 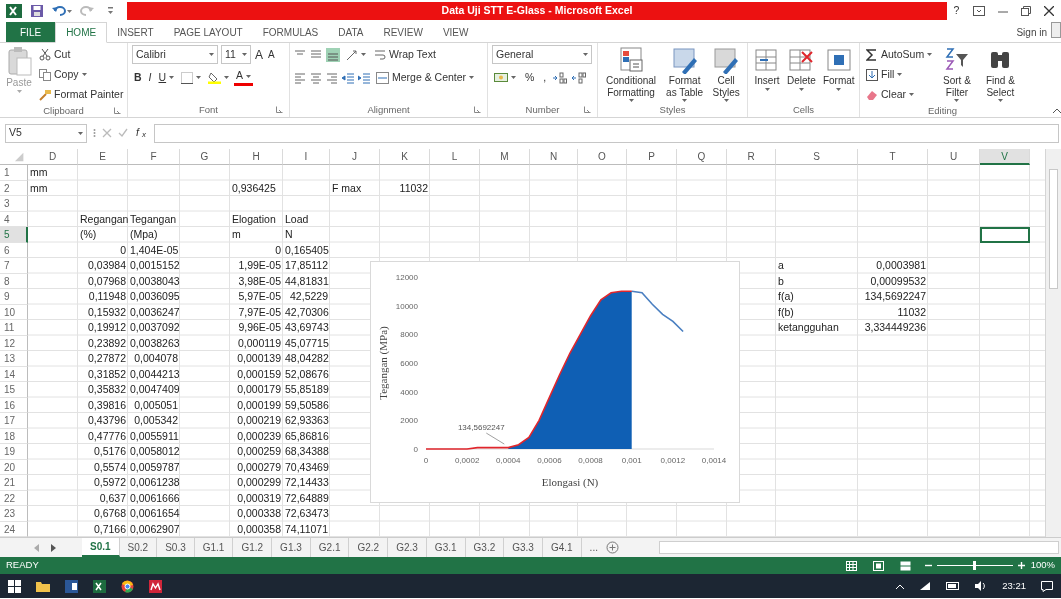 What do you see at coordinates (1005, 157) in the screenshot?
I see `column-header: V` at bounding box center [1005, 157].